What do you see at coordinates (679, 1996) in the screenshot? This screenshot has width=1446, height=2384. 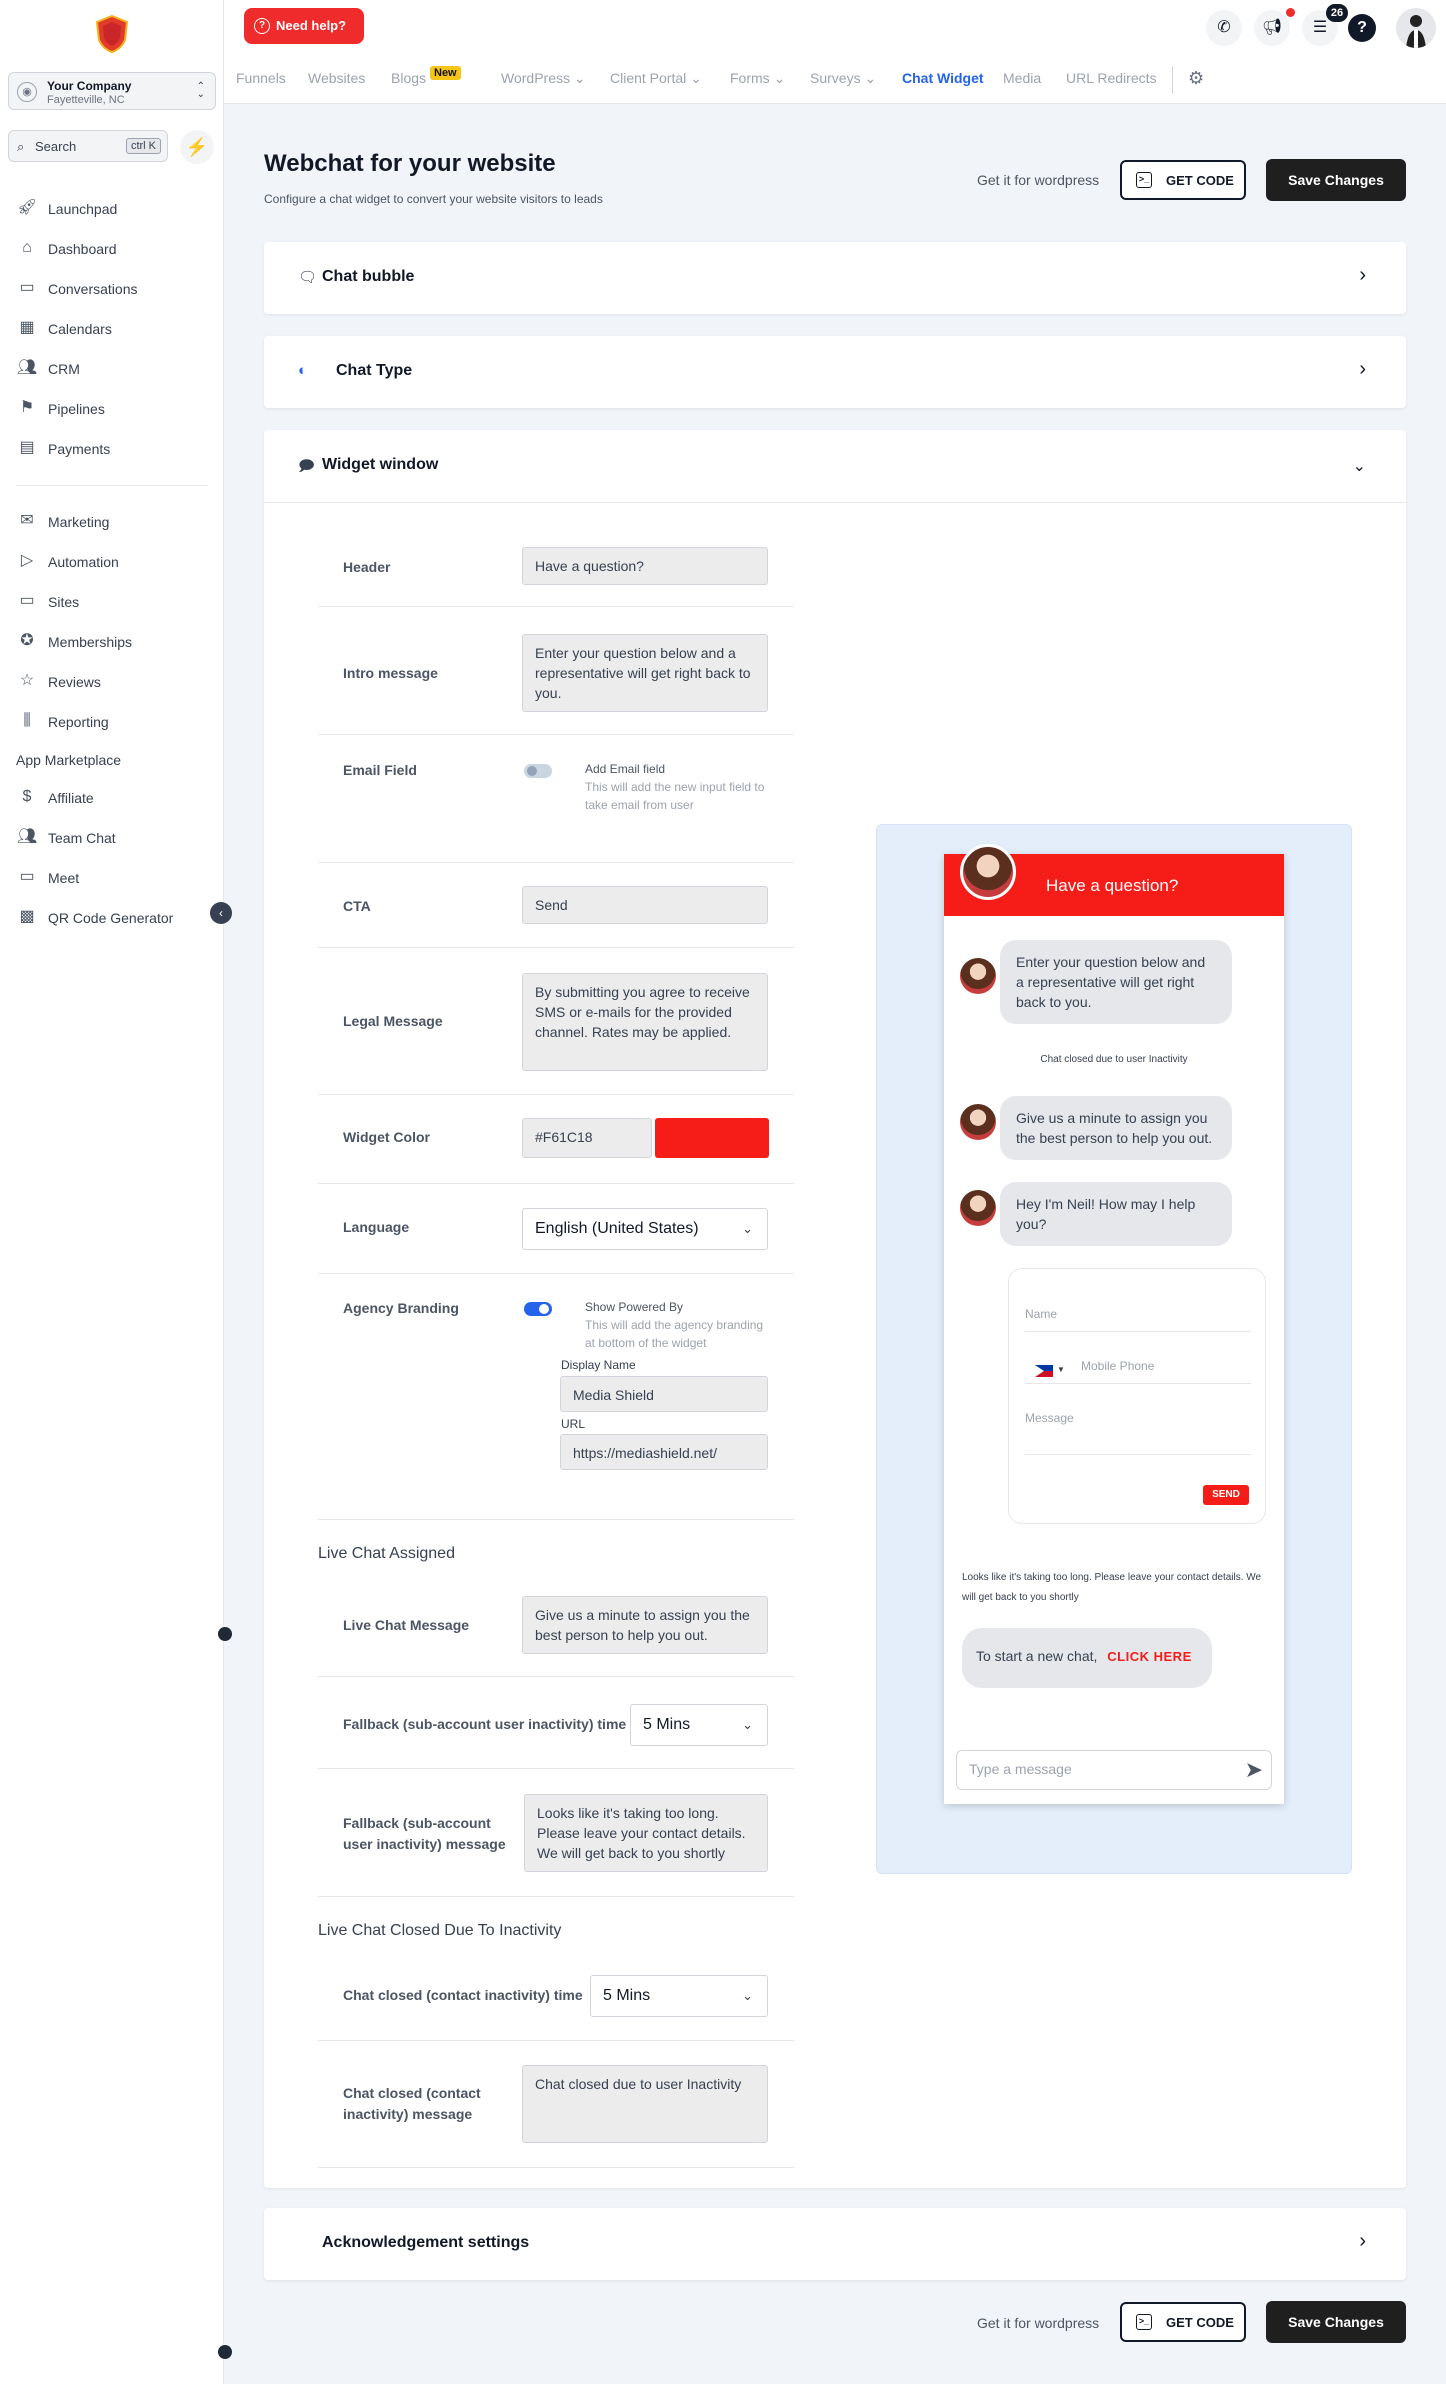 I see `chat-closed-time-select: 5 Mins ⌄` at bounding box center [679, 1996].